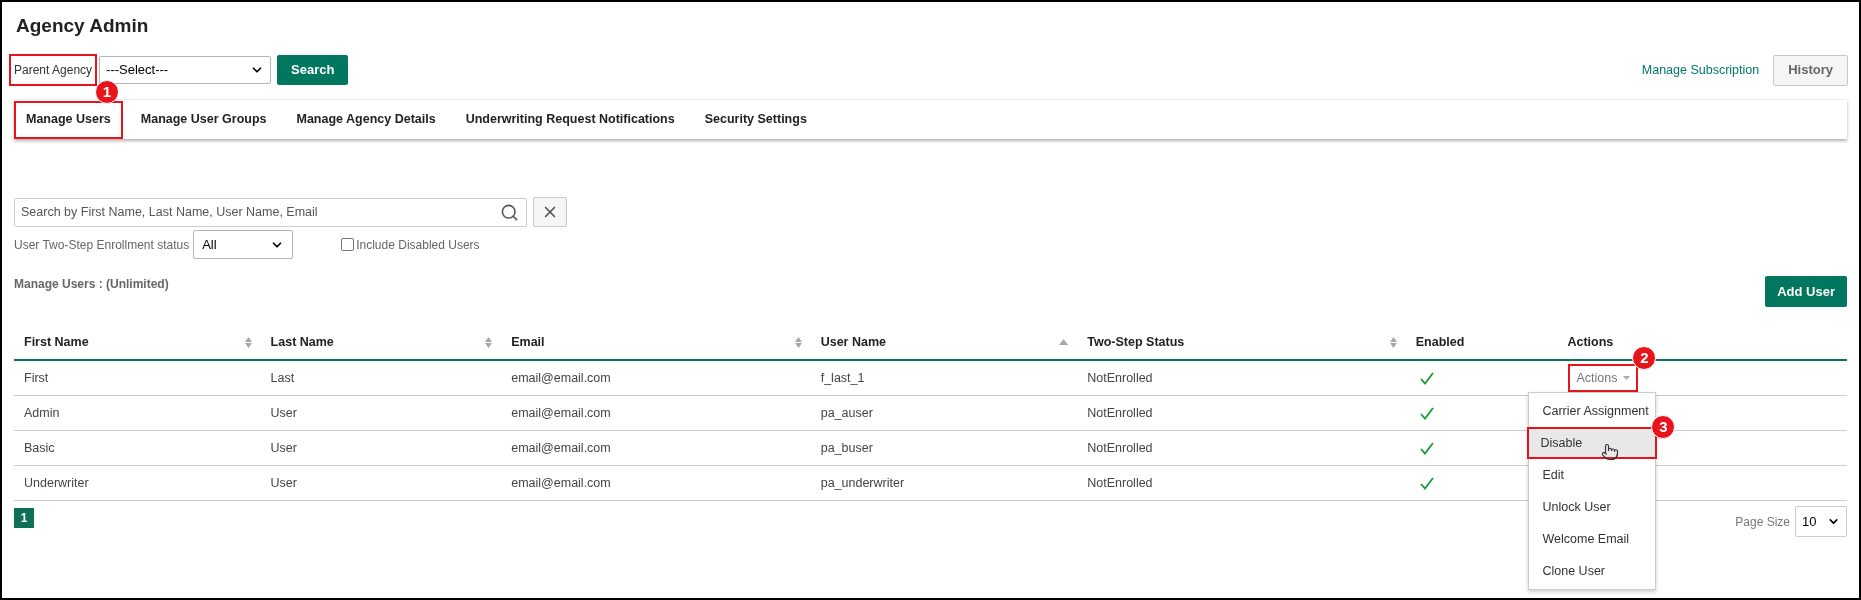  I want to click on actions-dropdown-button: Actions, so click(1603, 378).